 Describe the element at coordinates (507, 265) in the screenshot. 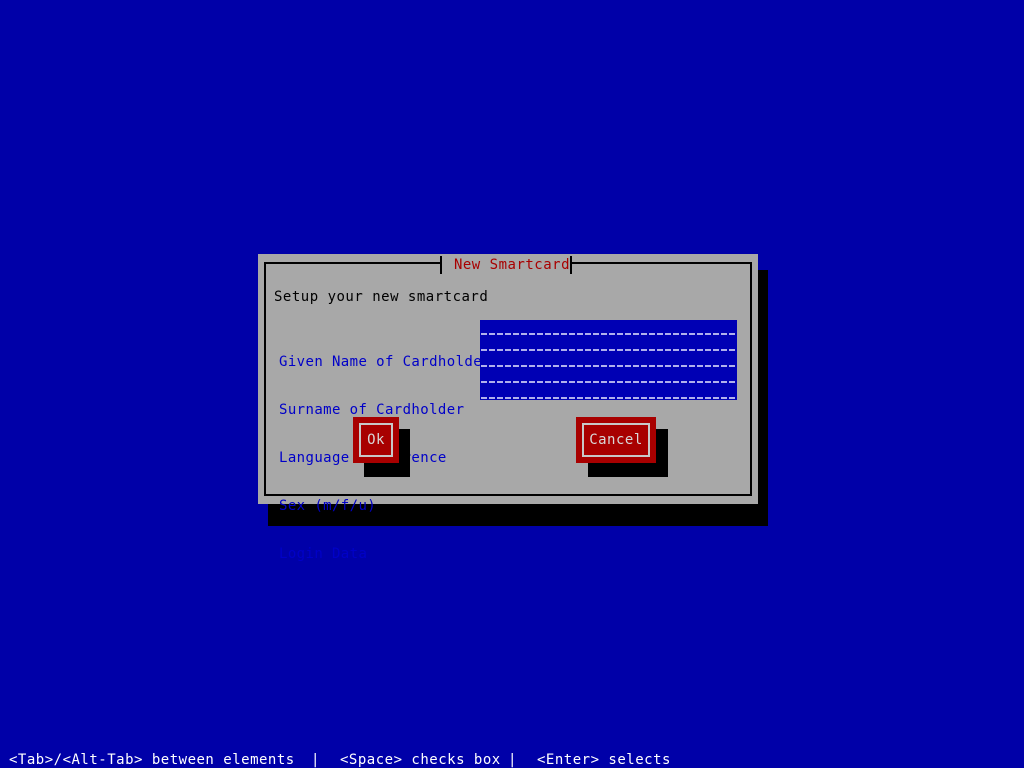

I see `dialog-title-gap` at that location.